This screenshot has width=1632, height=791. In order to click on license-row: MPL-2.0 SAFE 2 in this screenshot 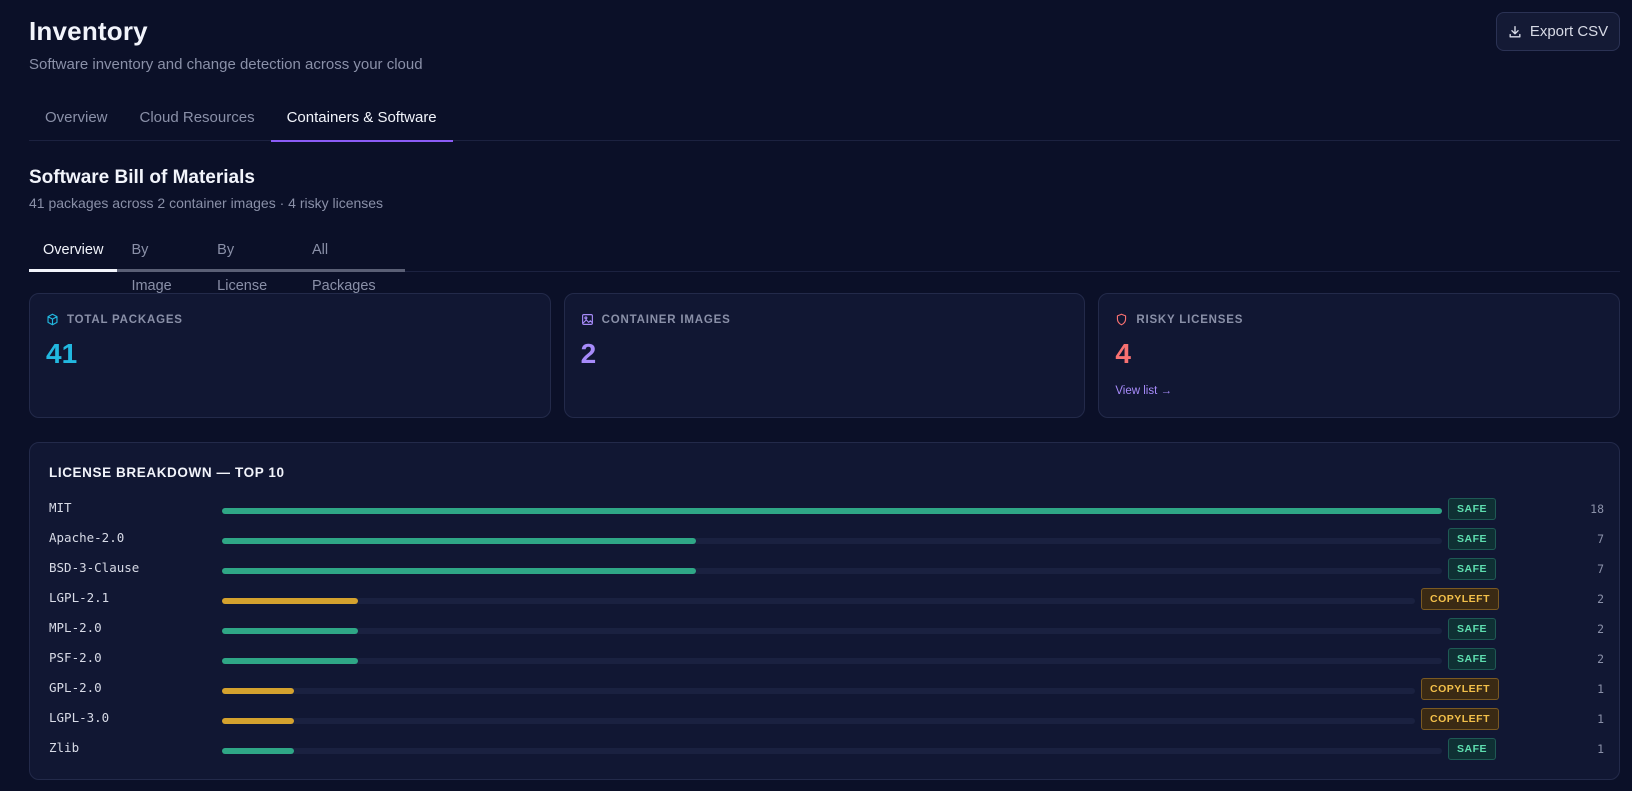, I will do `click(826, 631)`.